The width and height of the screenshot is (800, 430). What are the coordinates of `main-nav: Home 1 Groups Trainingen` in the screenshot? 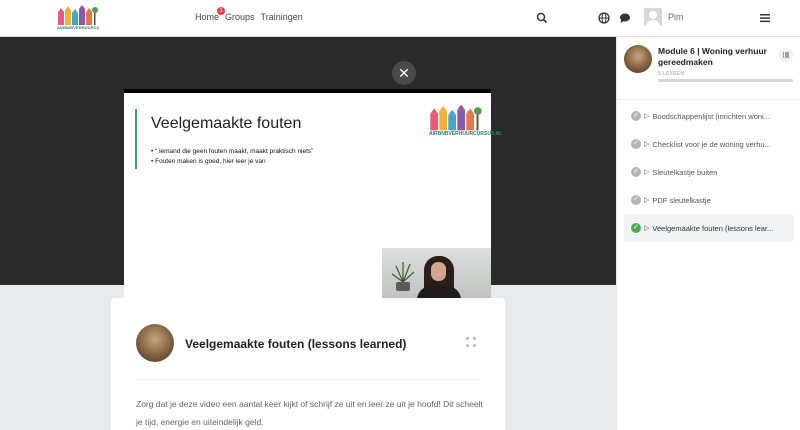 It's located at (249, 14).